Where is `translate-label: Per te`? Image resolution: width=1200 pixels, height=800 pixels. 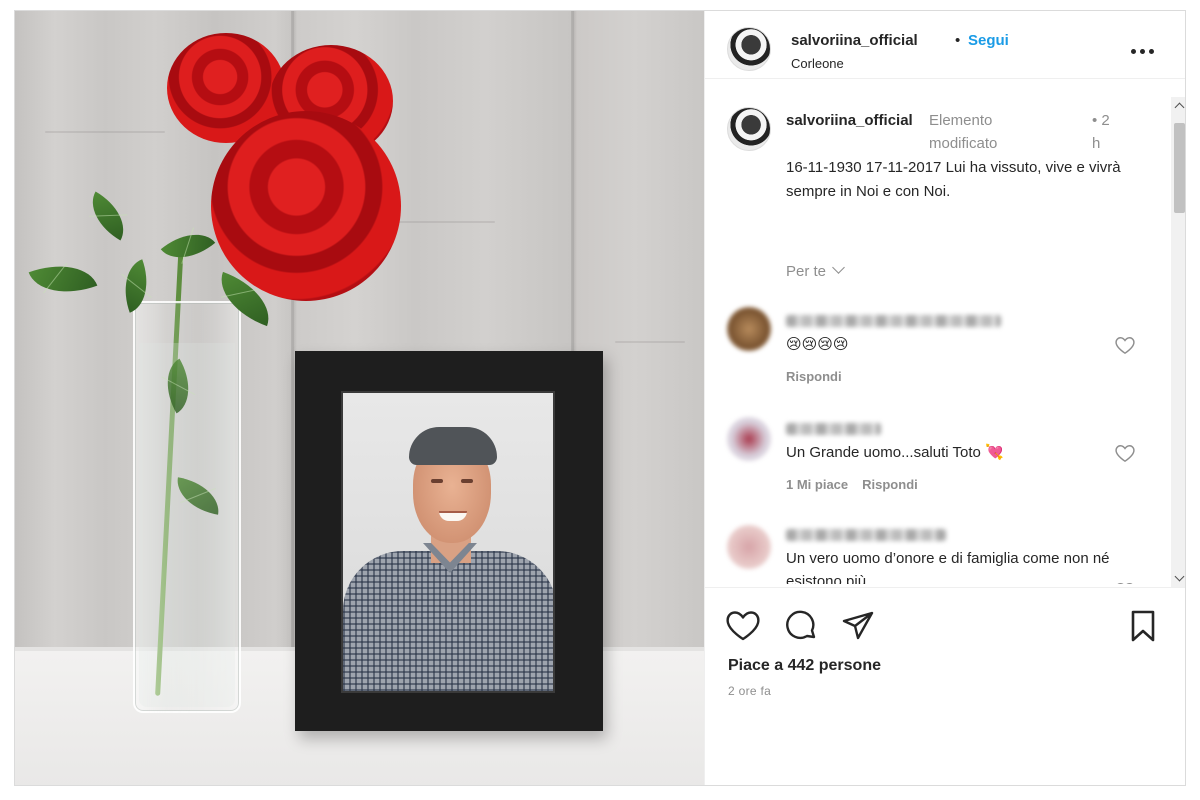 translate-label: Per te is located at coordinates (806, 271).